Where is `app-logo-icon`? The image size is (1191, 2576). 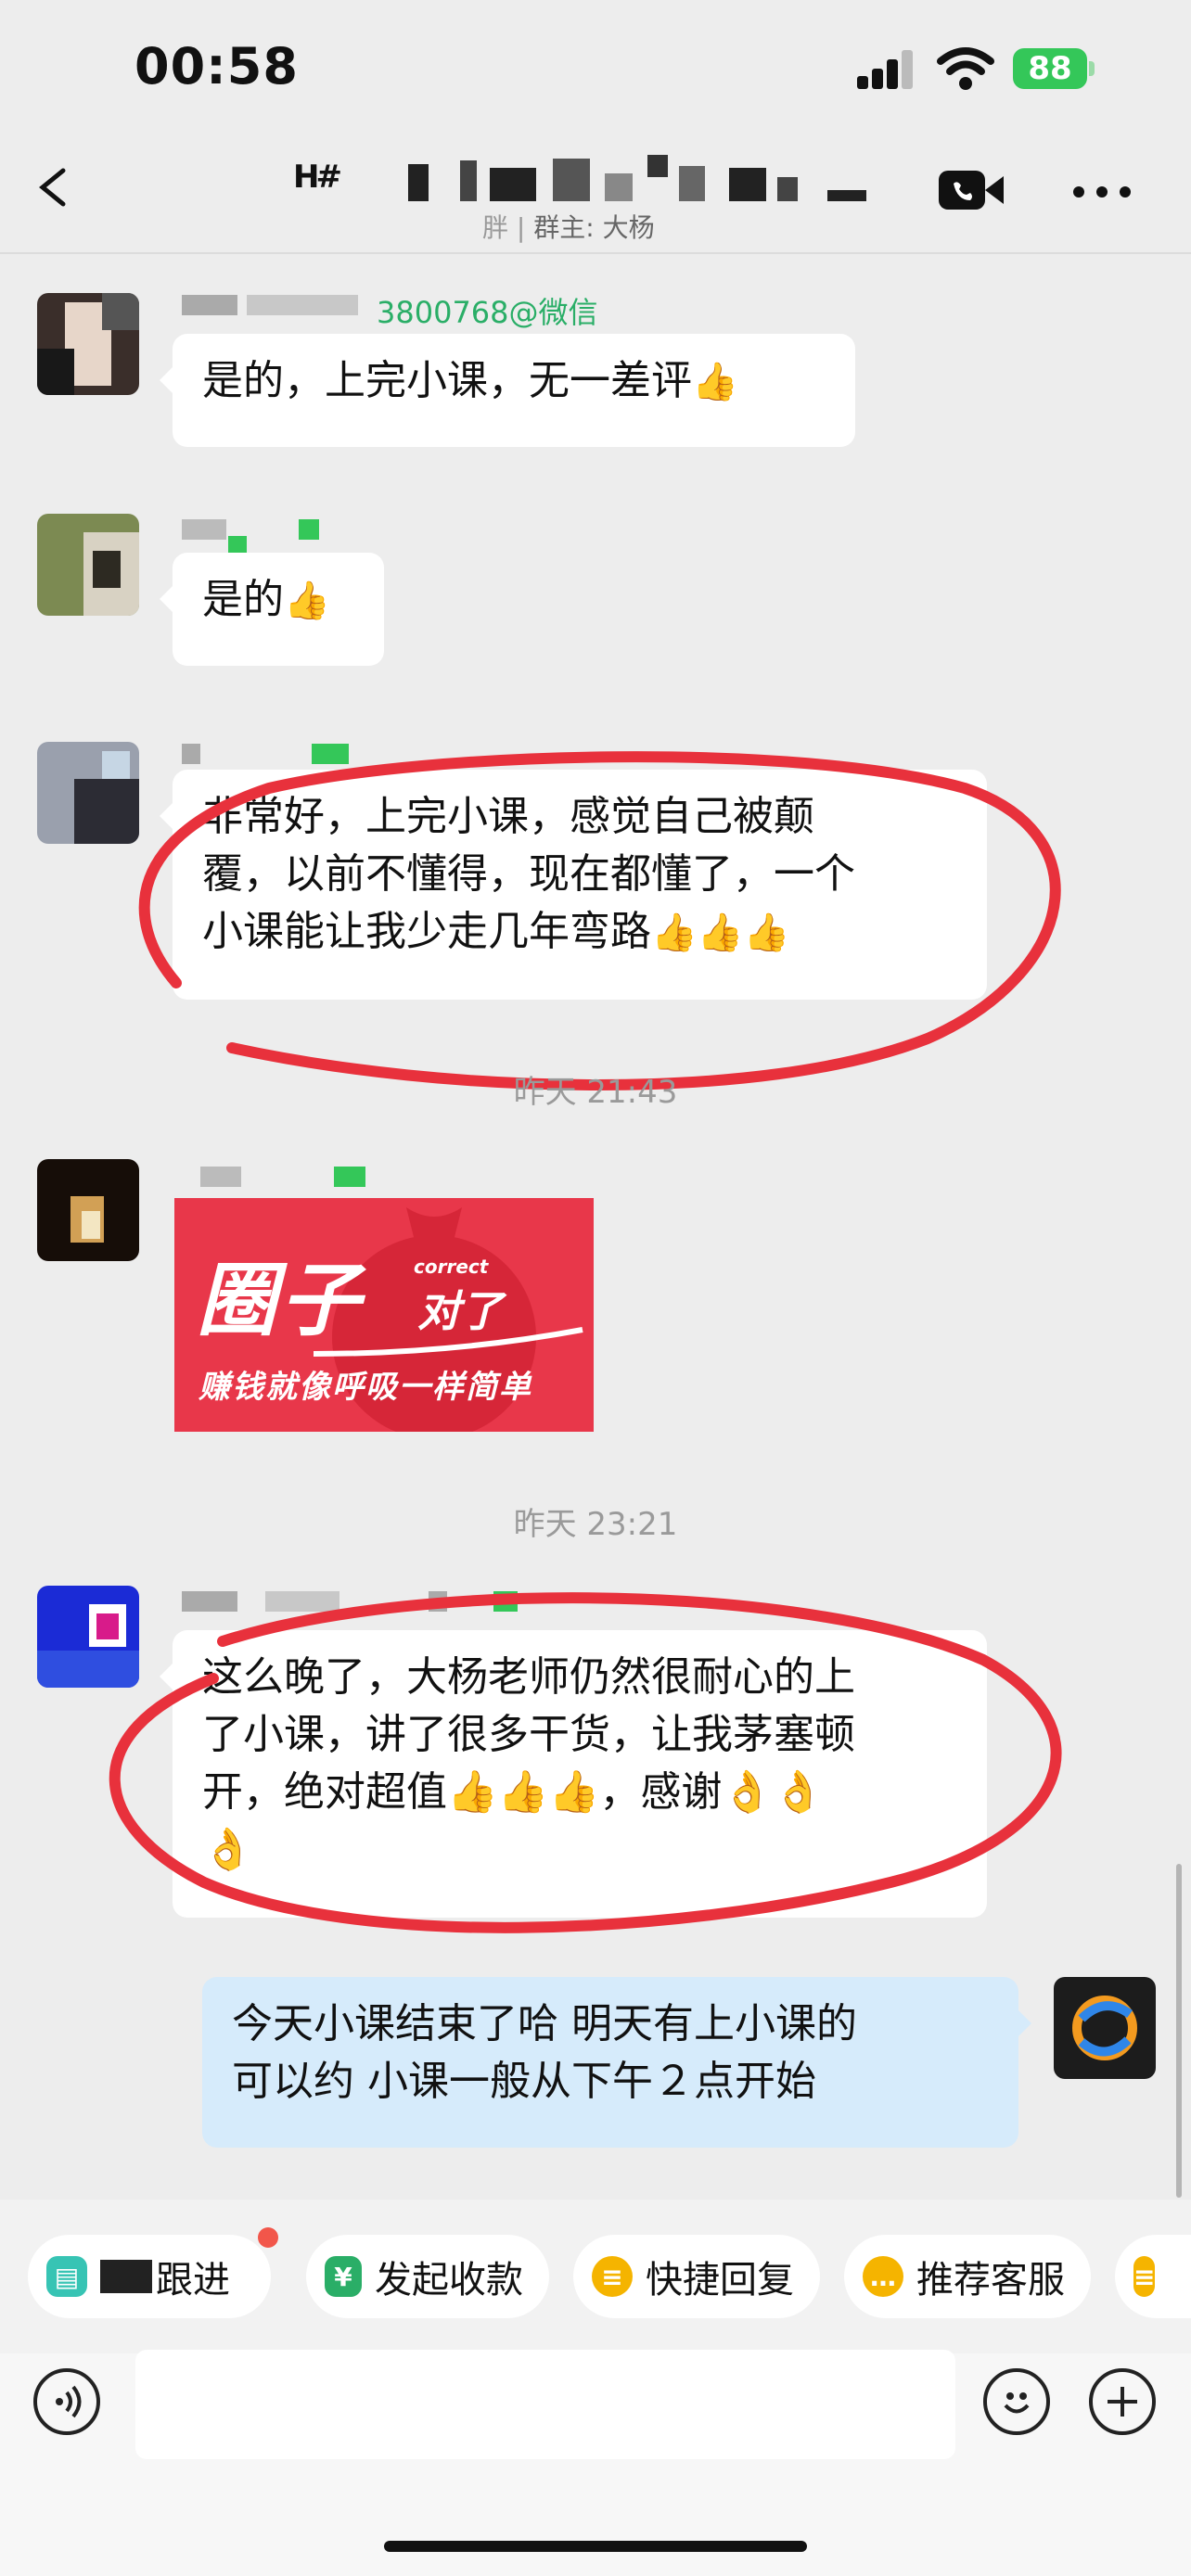
app-logo-icon is located at coordinates (1104, 2028).